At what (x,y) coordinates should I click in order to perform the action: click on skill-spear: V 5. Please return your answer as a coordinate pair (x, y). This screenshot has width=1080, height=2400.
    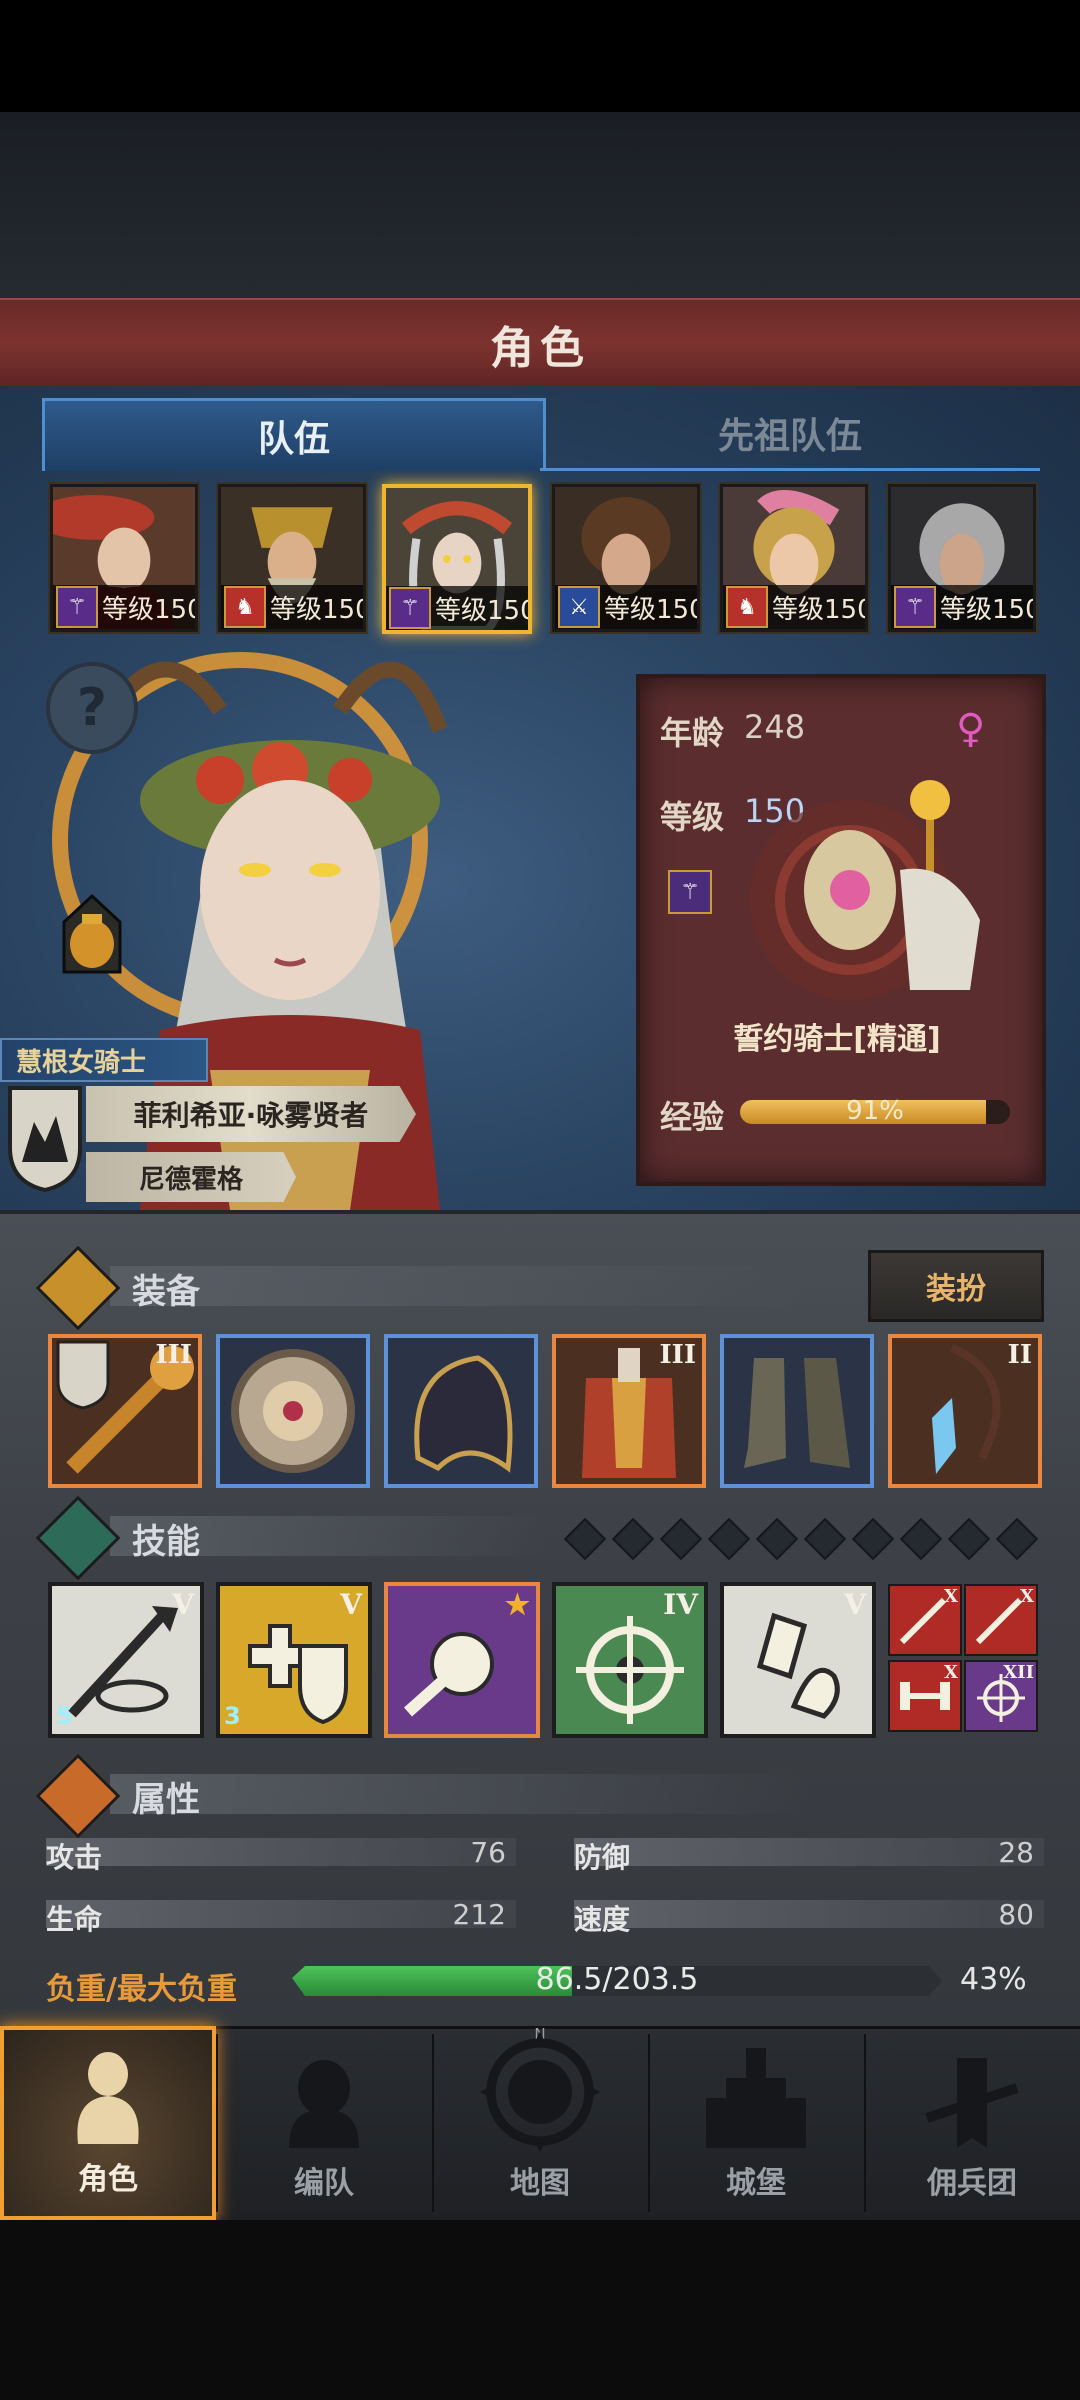
    Looking at the image, I should click on (126, 1660).